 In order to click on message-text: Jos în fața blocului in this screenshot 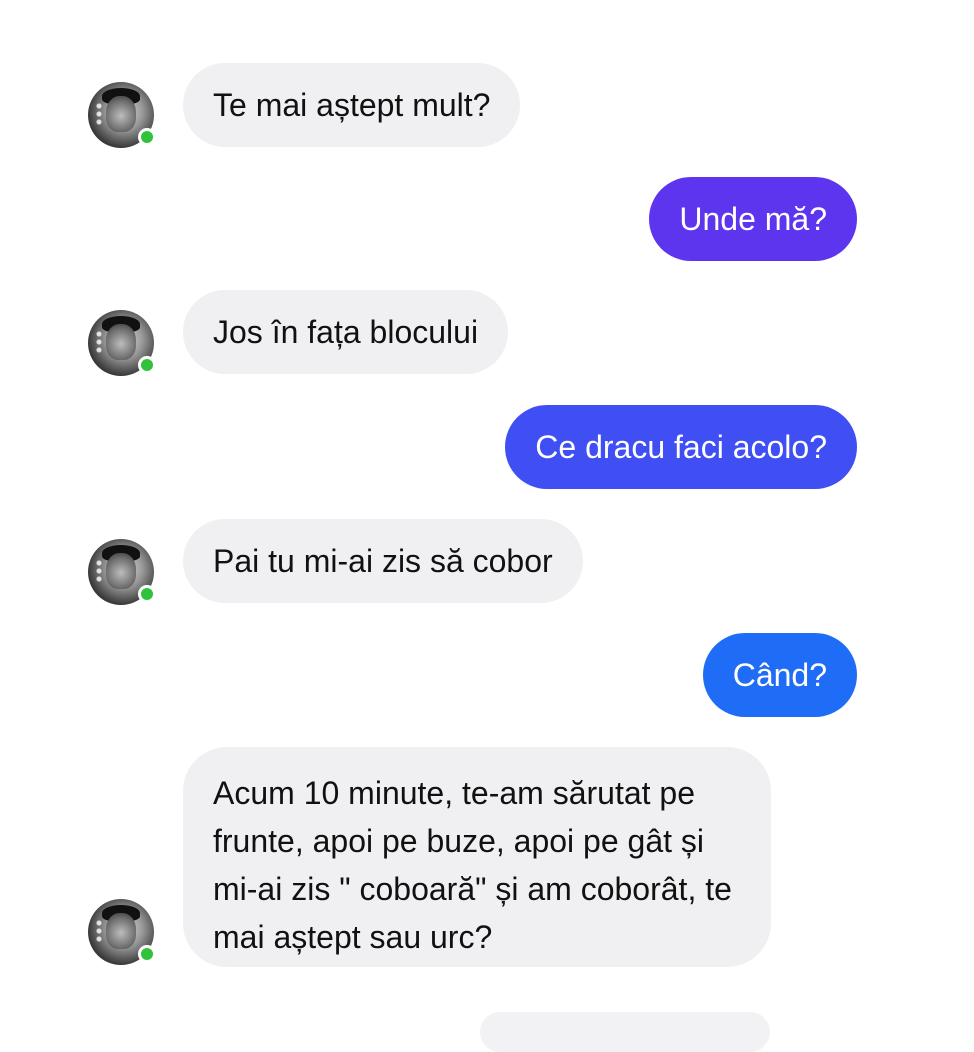, I will do `click(346, 332)`.